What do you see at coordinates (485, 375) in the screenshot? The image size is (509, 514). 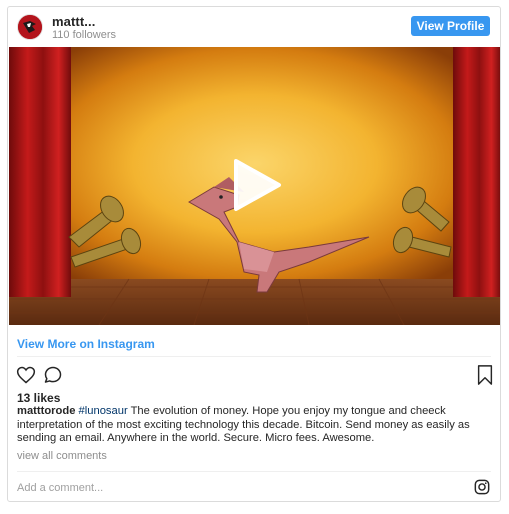 I see `bookmark-icon` at bounding box center [485, 375].